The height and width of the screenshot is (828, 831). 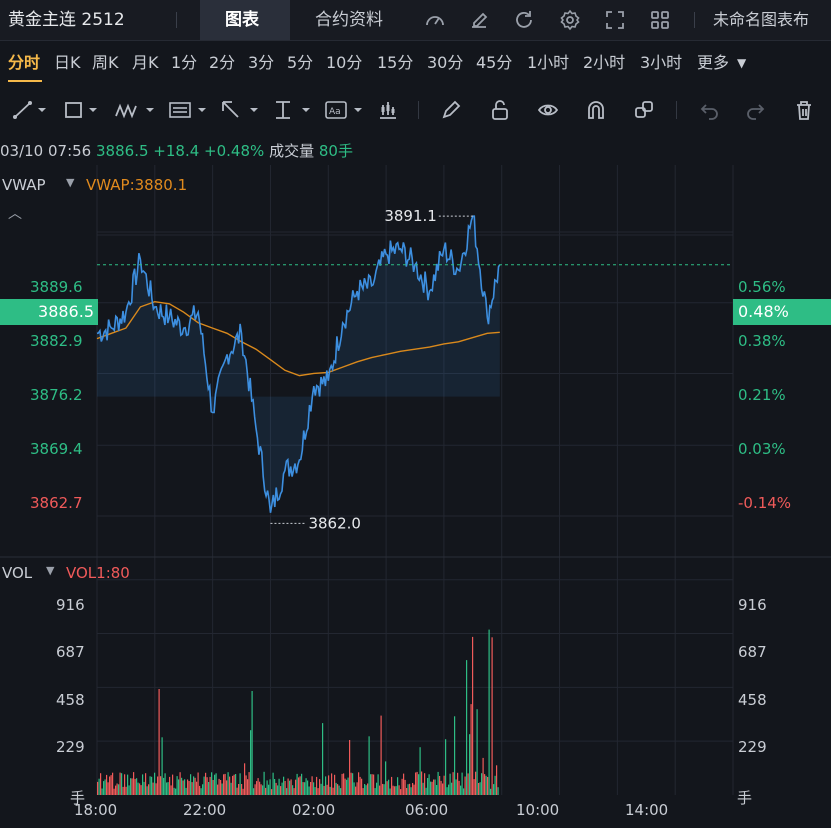 What do you see at coordinates (500, 110) in the screenshot?
I see `unlock-icon` at bounding box center [500, 110].